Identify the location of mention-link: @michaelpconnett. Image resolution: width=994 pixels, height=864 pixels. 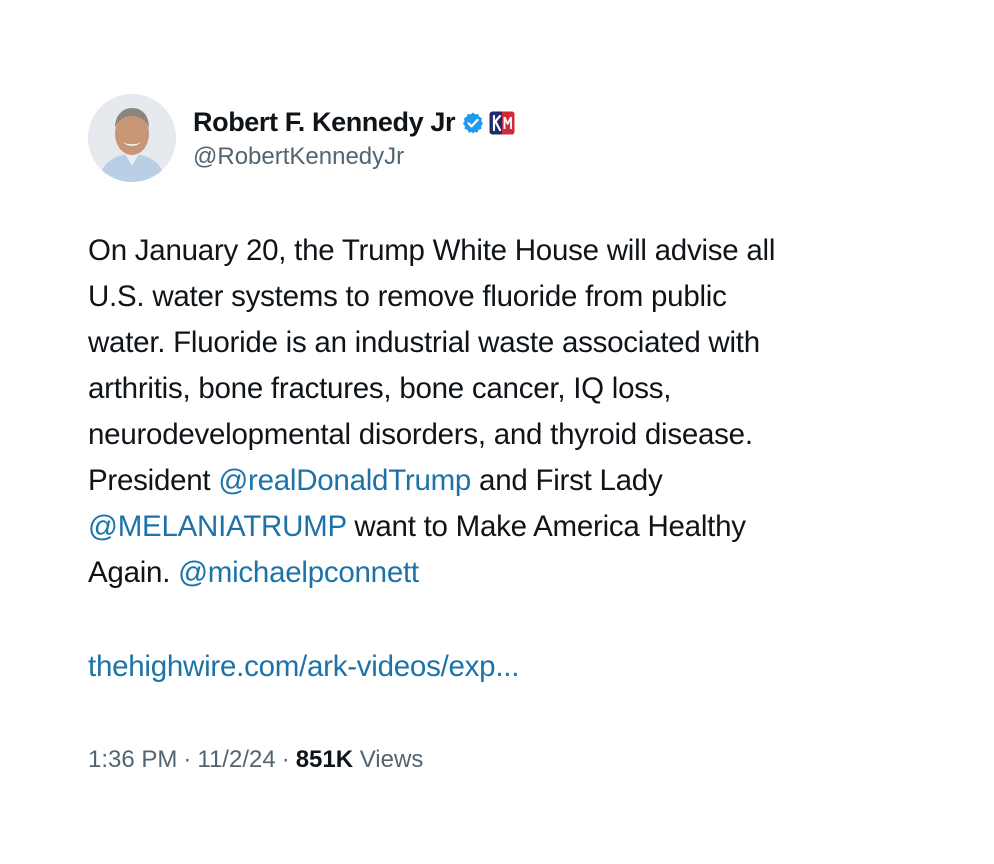
(298, 572).